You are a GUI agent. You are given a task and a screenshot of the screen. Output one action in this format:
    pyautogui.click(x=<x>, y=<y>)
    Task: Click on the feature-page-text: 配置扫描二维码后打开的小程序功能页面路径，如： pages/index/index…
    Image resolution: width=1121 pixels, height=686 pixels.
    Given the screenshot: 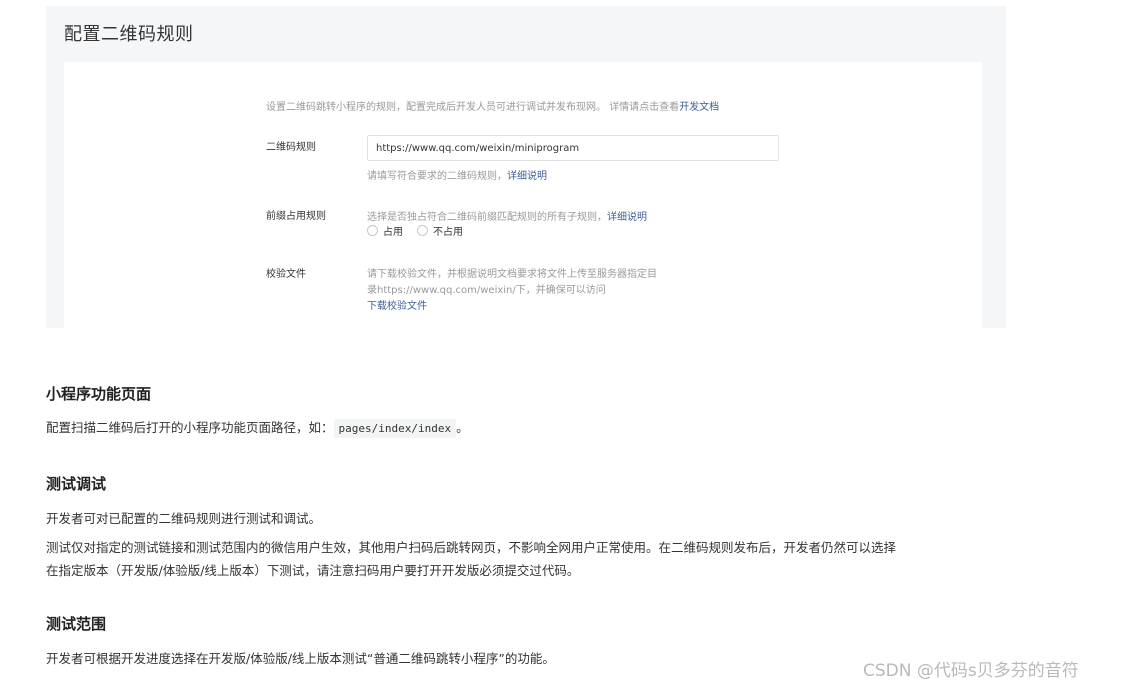 What is the action you would take?
    pyautogui.click(x=257, y=427)
    